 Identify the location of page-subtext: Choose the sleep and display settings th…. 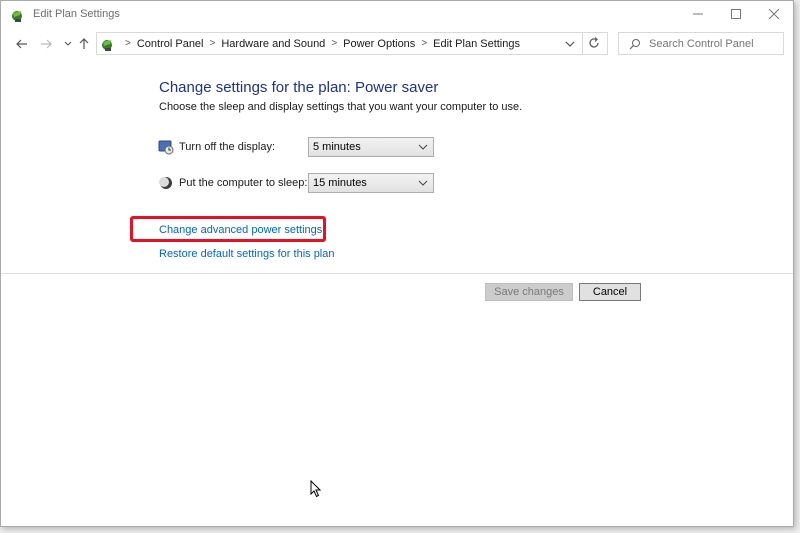
(341, 107).